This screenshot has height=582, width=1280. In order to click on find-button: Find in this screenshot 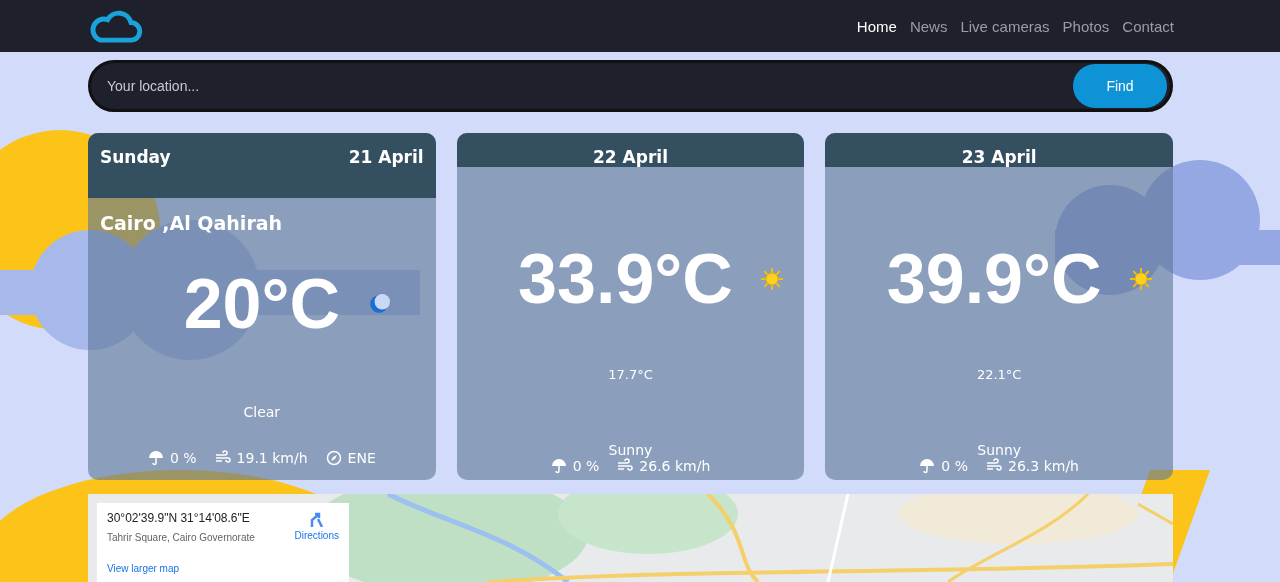, I will do `click(1120, 86)`.